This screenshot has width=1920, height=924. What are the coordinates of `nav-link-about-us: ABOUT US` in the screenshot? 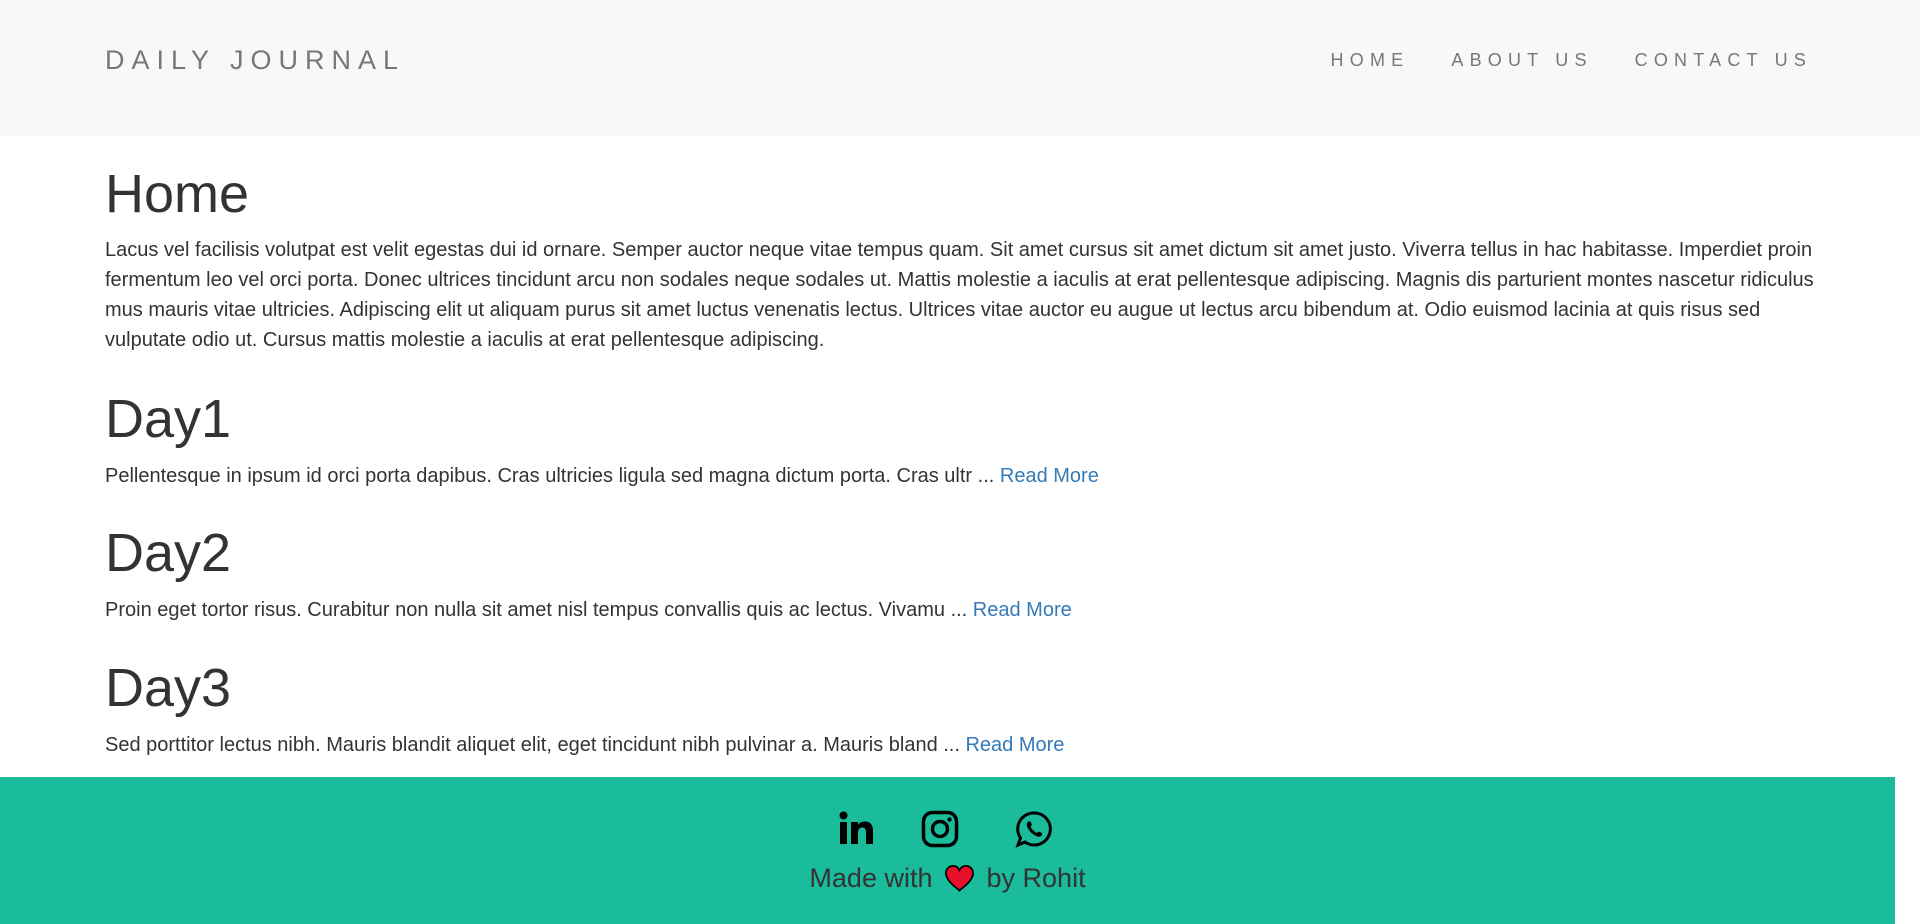 It's located at (1521, 60).